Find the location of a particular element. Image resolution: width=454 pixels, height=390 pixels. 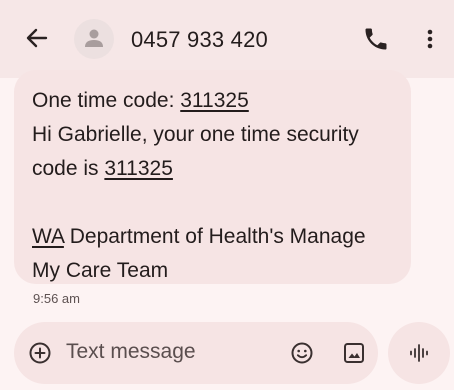

voice-waveform-icon is located at coordinates (419, 353).